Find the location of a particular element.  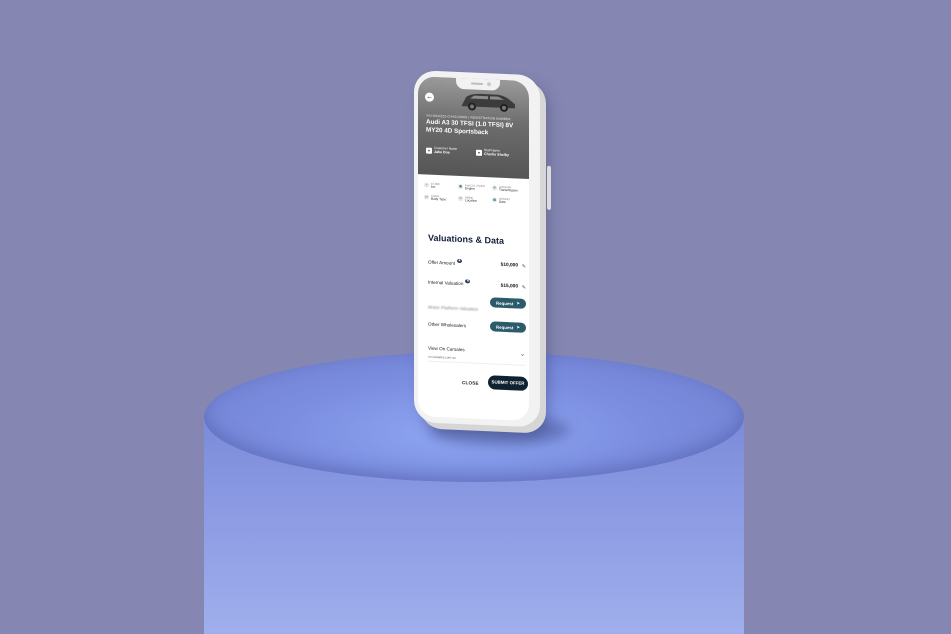

spec-value: Date is located at coordinates (502, 202).